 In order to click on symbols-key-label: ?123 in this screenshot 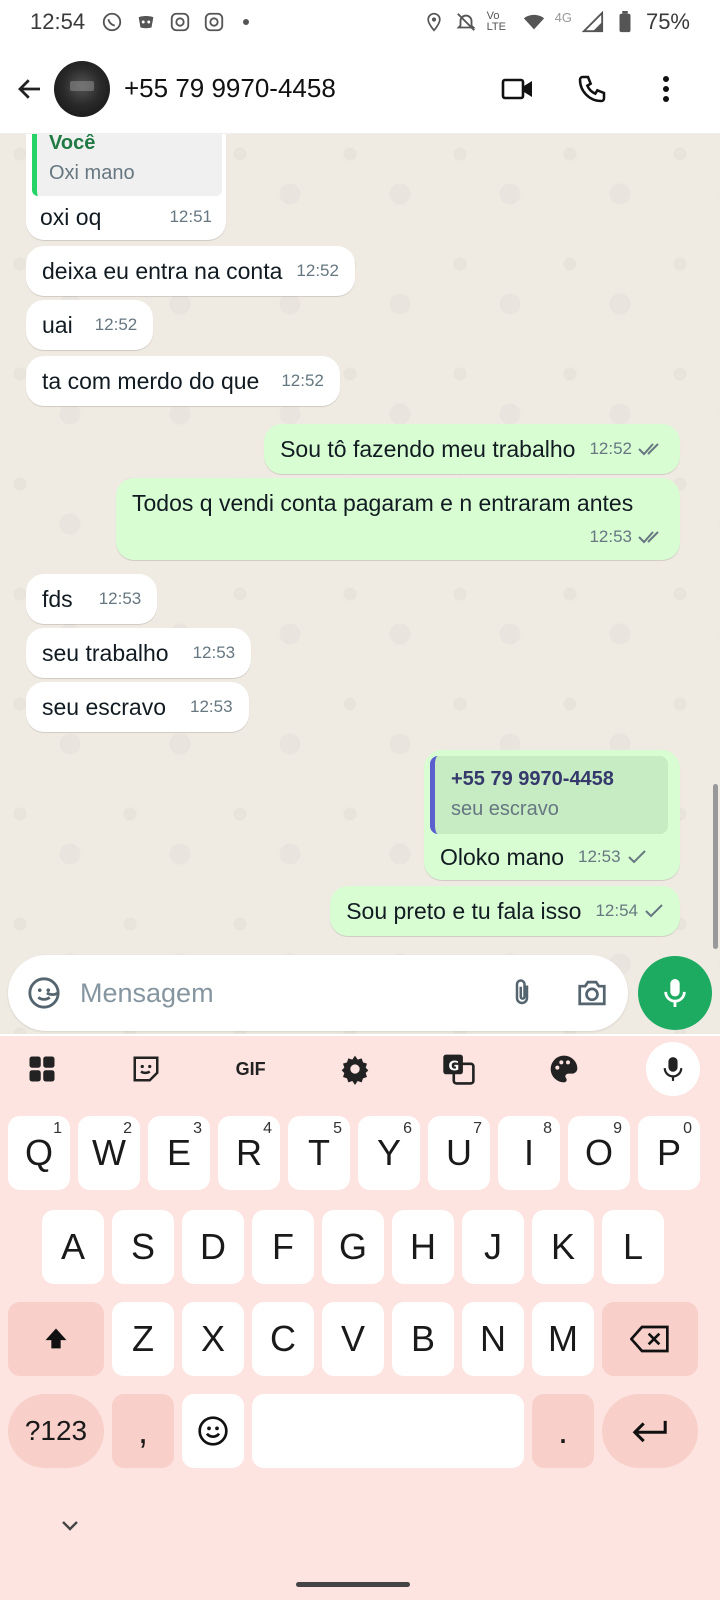, I will do `click(56, 1430)`.